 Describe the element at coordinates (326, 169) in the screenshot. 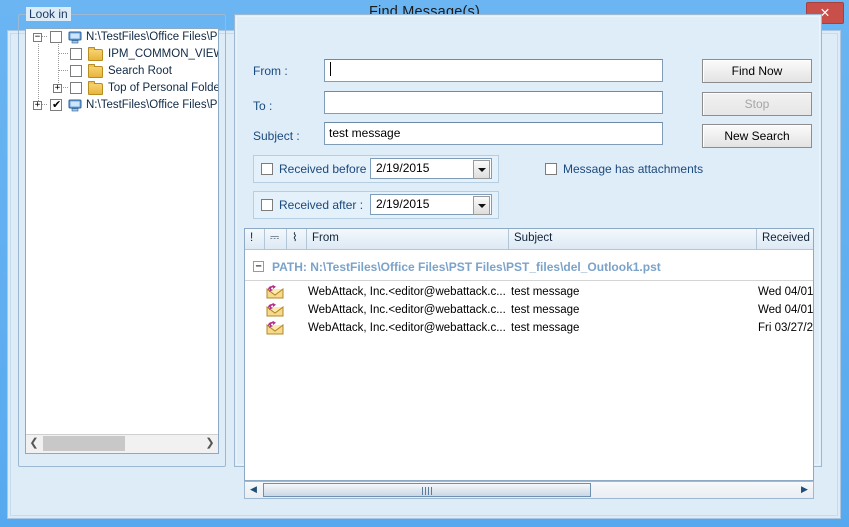

I see `received-before-label: Received before :` at that location.